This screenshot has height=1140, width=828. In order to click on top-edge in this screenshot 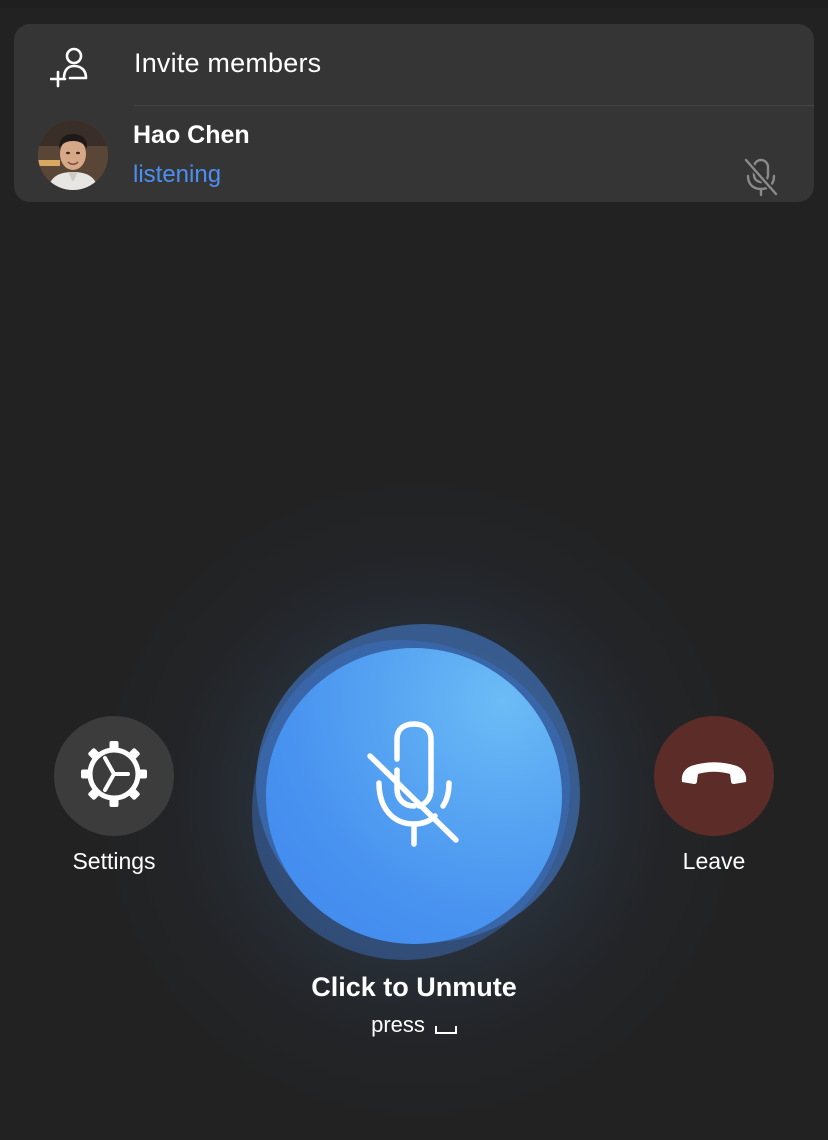, I will do `click(414, 4)`.